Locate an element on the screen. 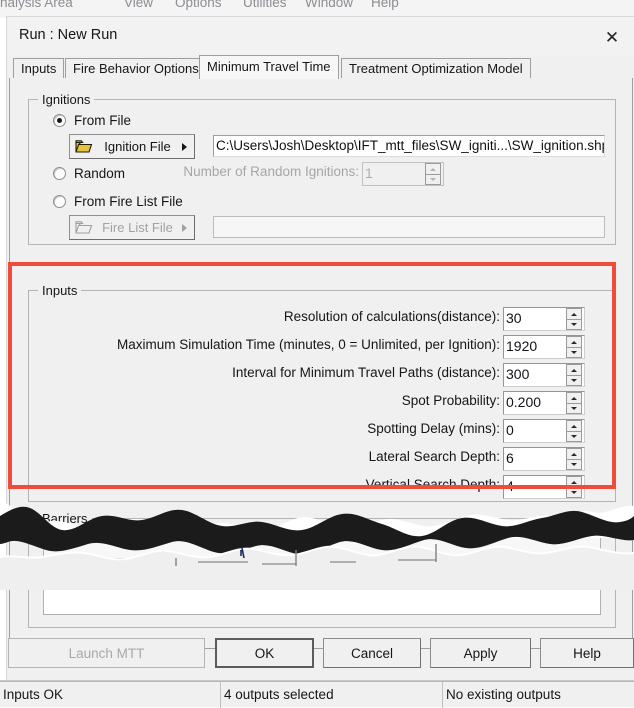 This screenshot has height=708, width=634. status-inputs: Inputs OK is located at coordinates (110, 694).